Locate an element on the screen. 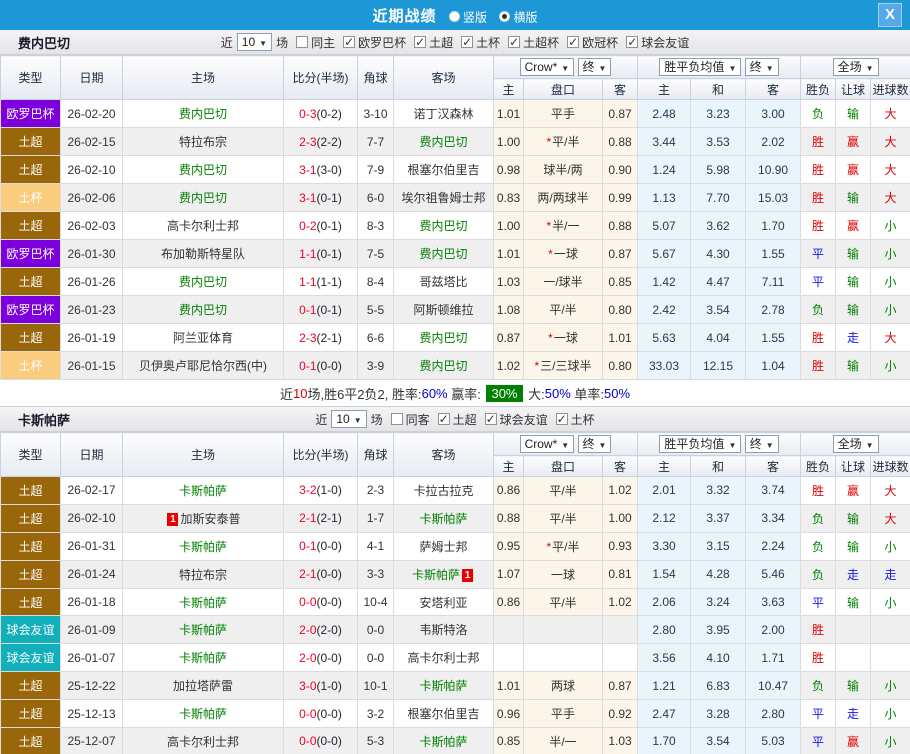 This screenshot has width=910, height=754. away-odds: 1.01 is located at coordinates (620, 337).